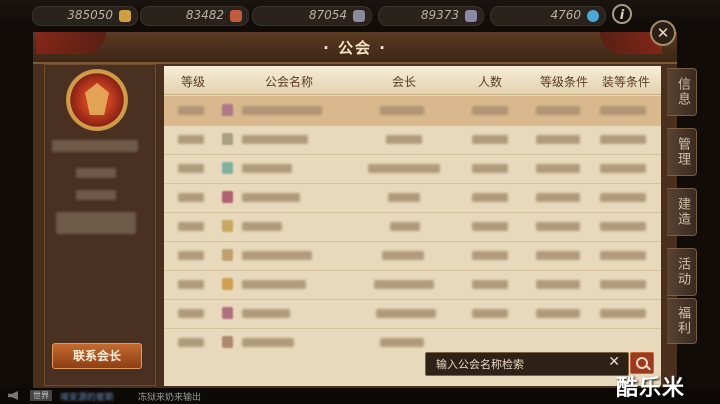  Describe the element at coordinates (682, 321) in the screenshot. I see `tab-welfare: 福利` at that location.